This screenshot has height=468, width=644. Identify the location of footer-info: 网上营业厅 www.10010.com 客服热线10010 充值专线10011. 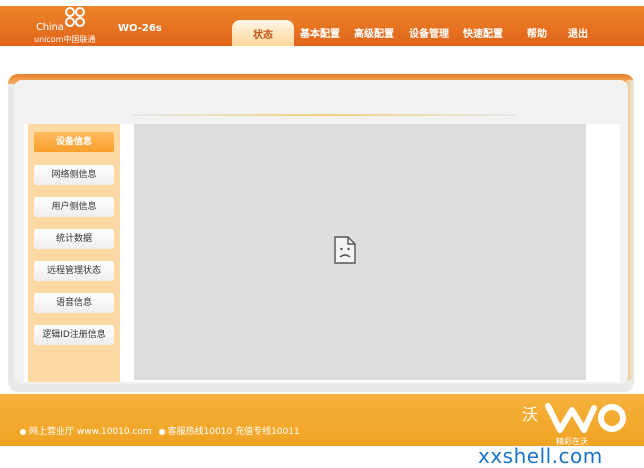
(160, 430).